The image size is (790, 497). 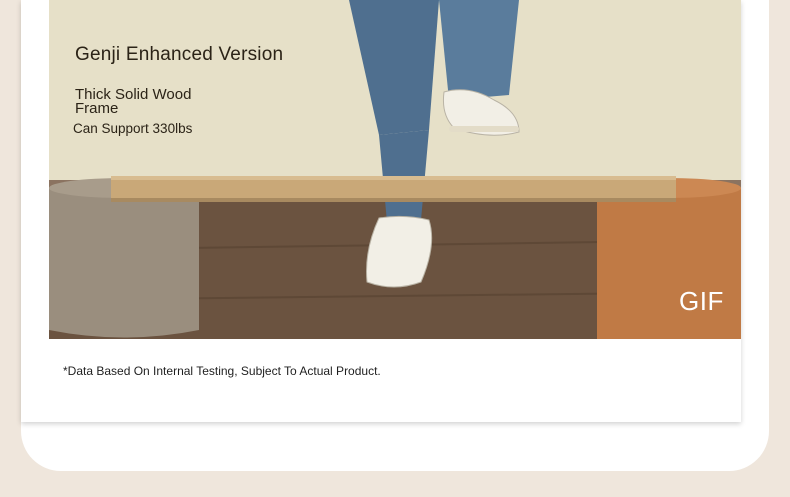 I want to click on jeans-right-leg, so click(x=479, y=50).